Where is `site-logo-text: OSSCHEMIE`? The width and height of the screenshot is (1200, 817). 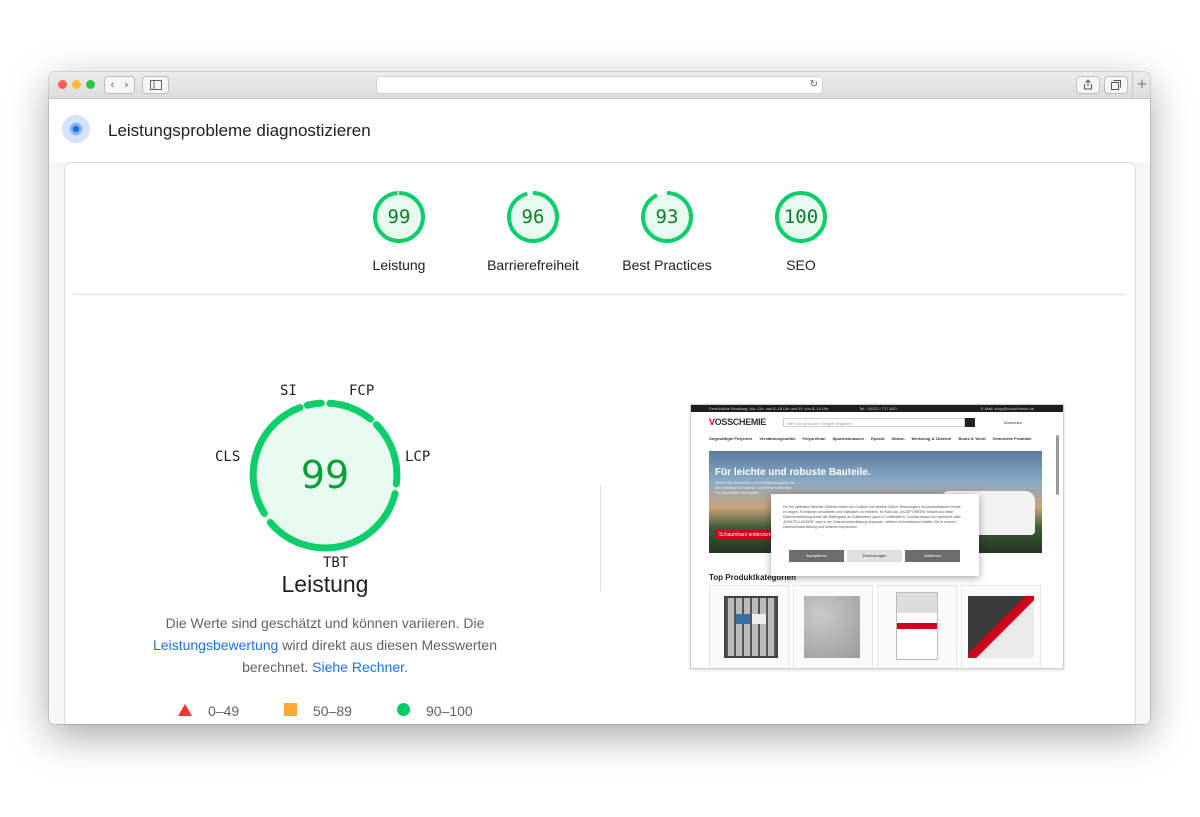 site-logo-text: OSSCHEMIE is located at coordinates (740, 422).